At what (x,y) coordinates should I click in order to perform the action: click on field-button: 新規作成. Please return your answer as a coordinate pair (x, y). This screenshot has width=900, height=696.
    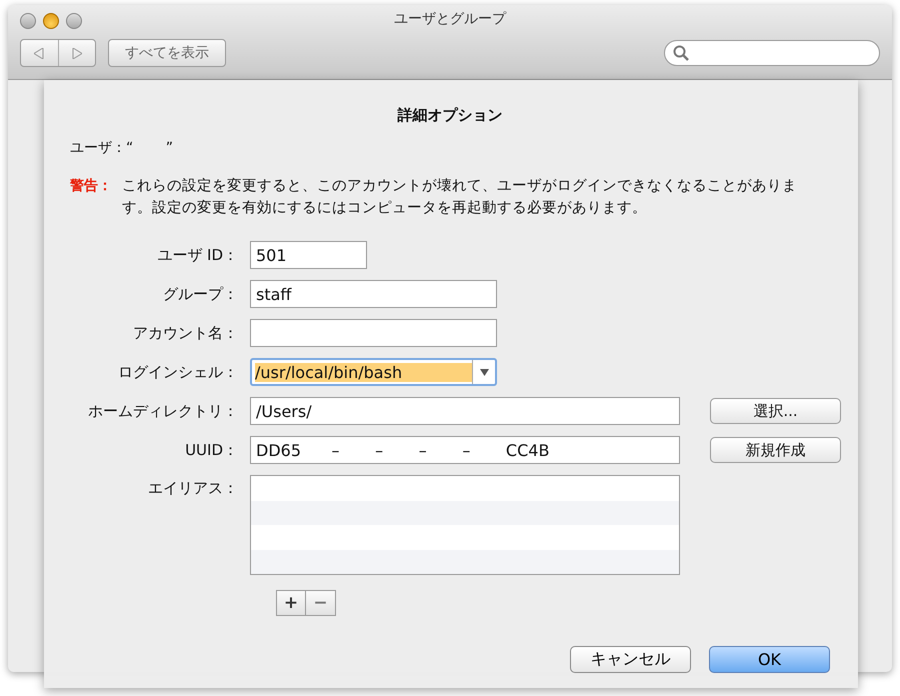
    Looking at the image, I should click on (775, 450).